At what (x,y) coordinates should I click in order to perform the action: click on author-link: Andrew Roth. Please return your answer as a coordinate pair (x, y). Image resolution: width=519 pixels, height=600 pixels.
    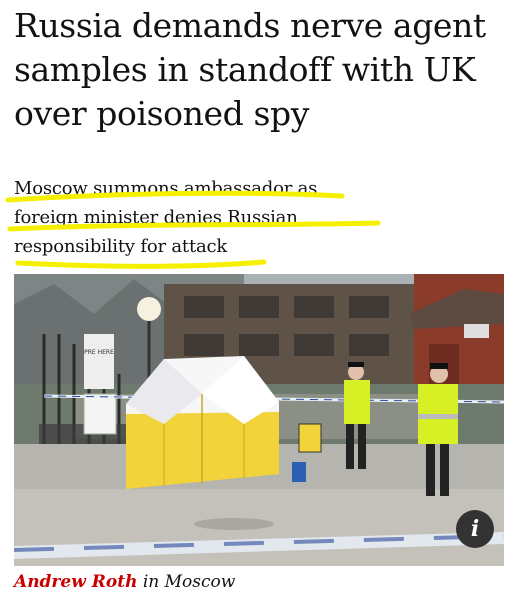
    Looking at the image, I should click on (75, 582).